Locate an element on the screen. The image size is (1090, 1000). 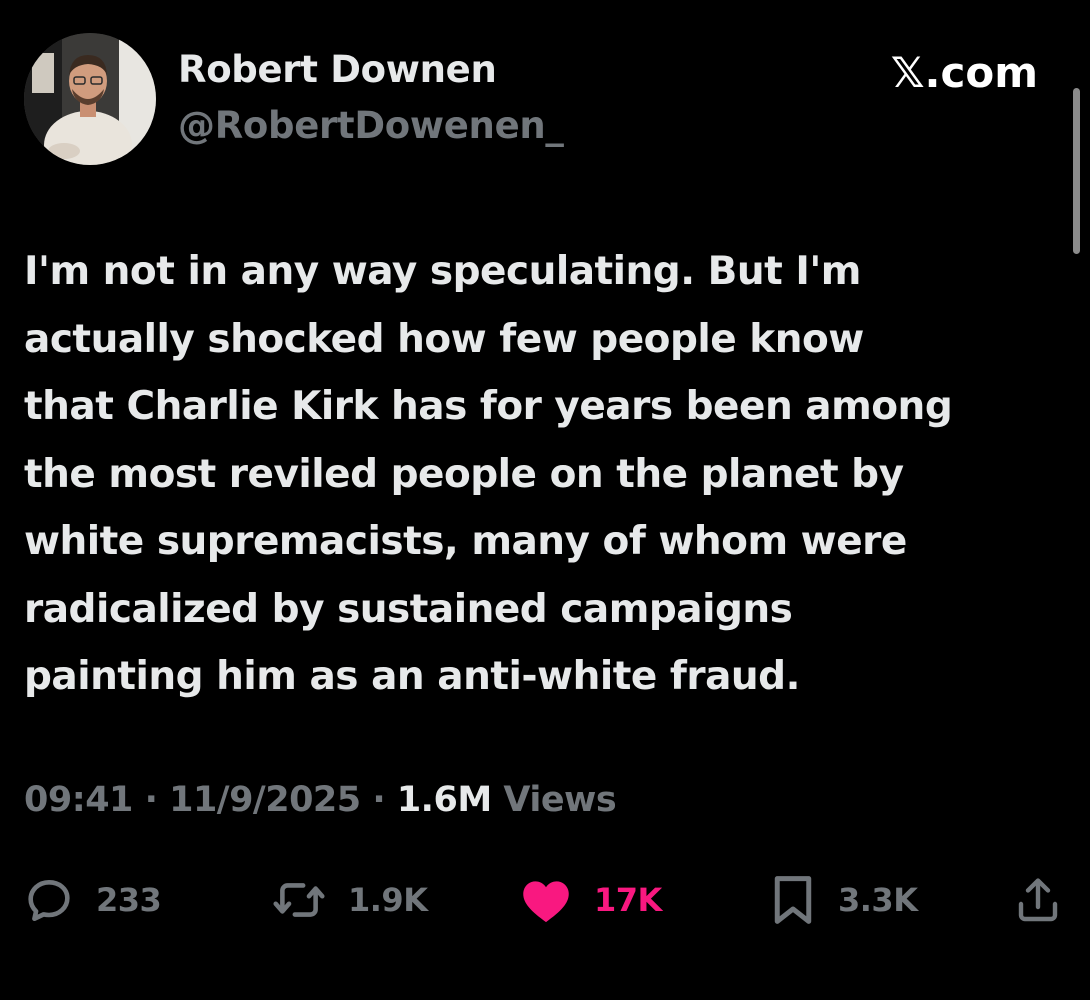
avatar-photo is located at coordinates (90, 99).